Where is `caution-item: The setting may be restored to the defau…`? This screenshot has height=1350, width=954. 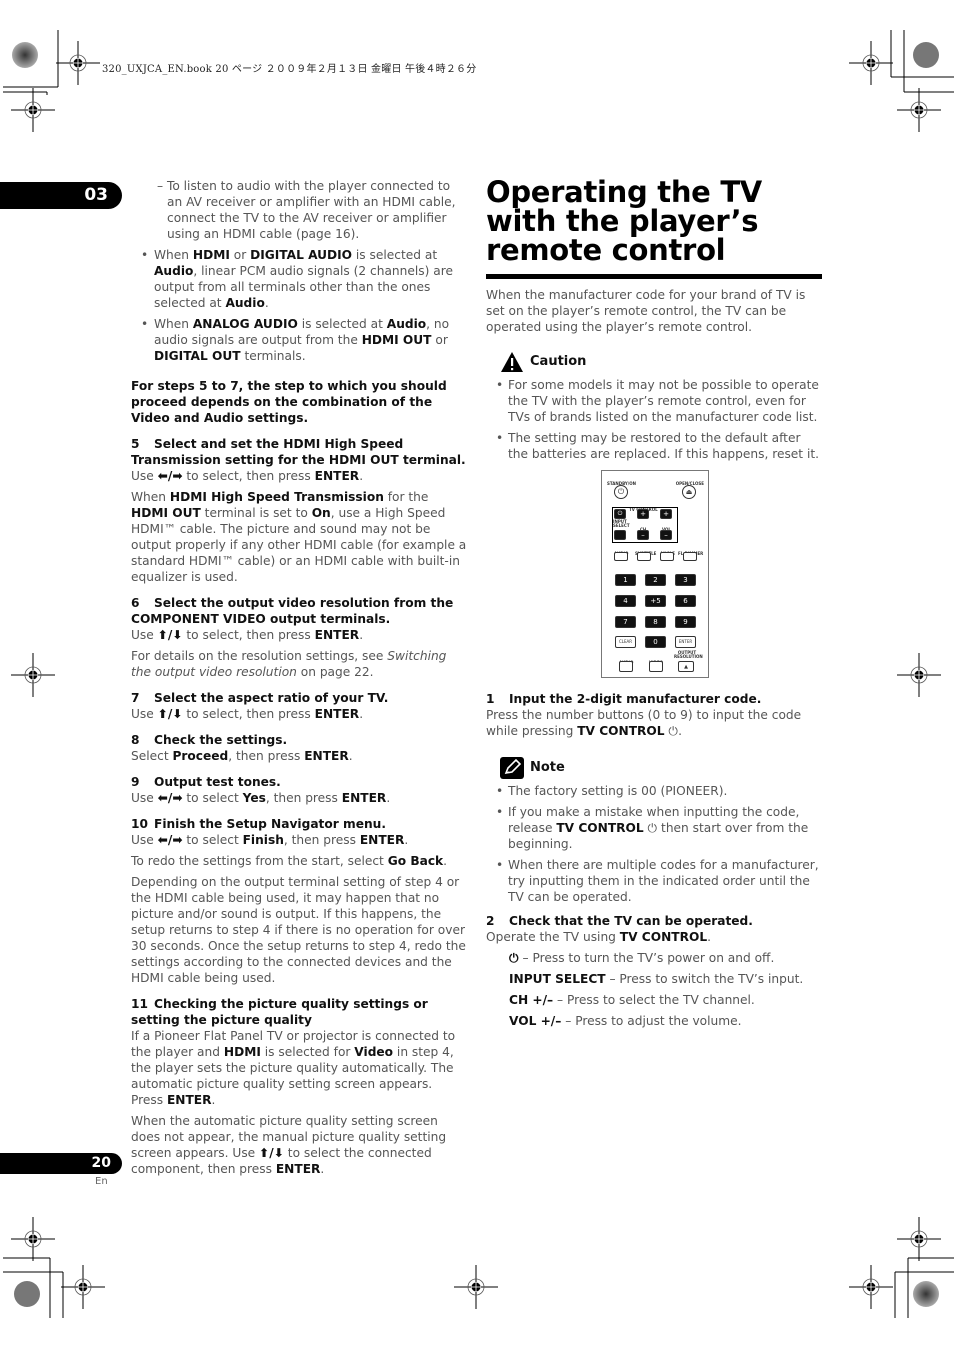
caution-item: The setting may be restored to the defau… is located at coordinates (654, 446).